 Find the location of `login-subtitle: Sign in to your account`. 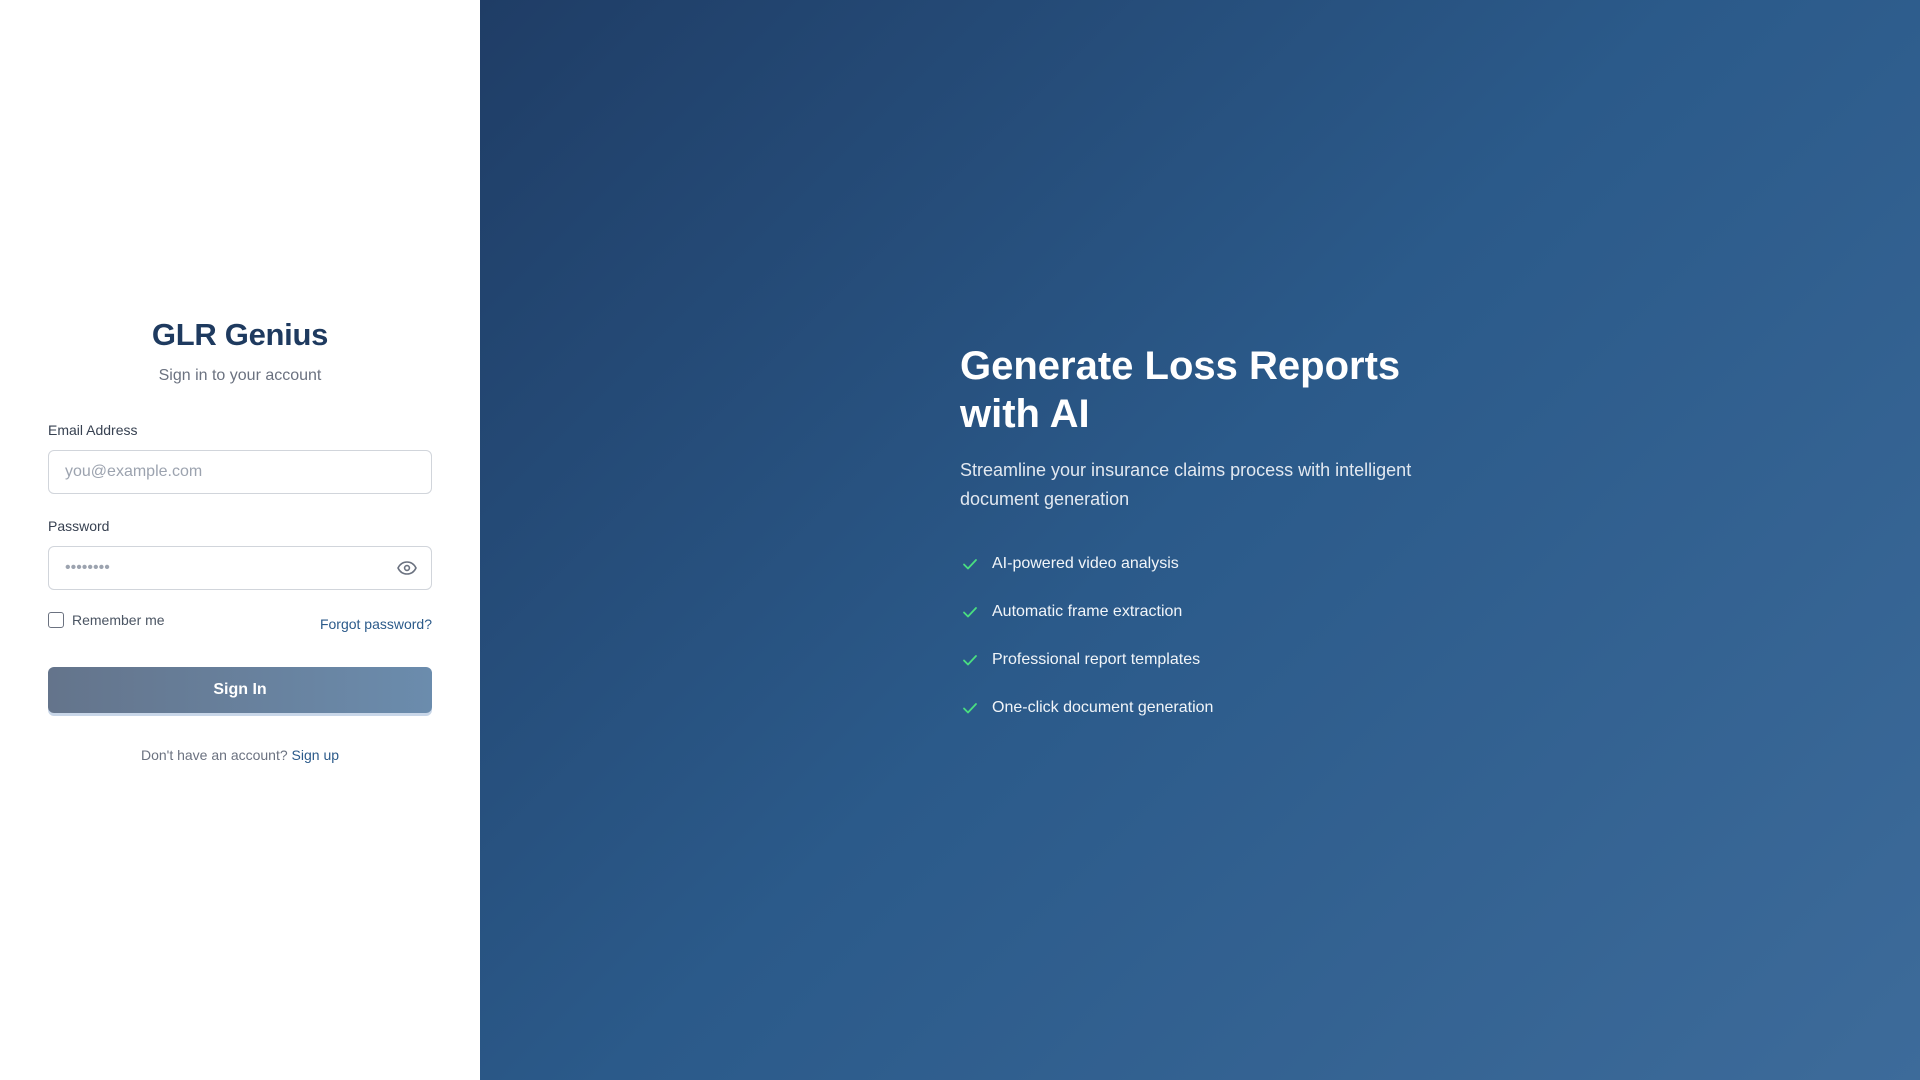

login-subtitle: Sign in to your account is located at coordinates (240, 375).